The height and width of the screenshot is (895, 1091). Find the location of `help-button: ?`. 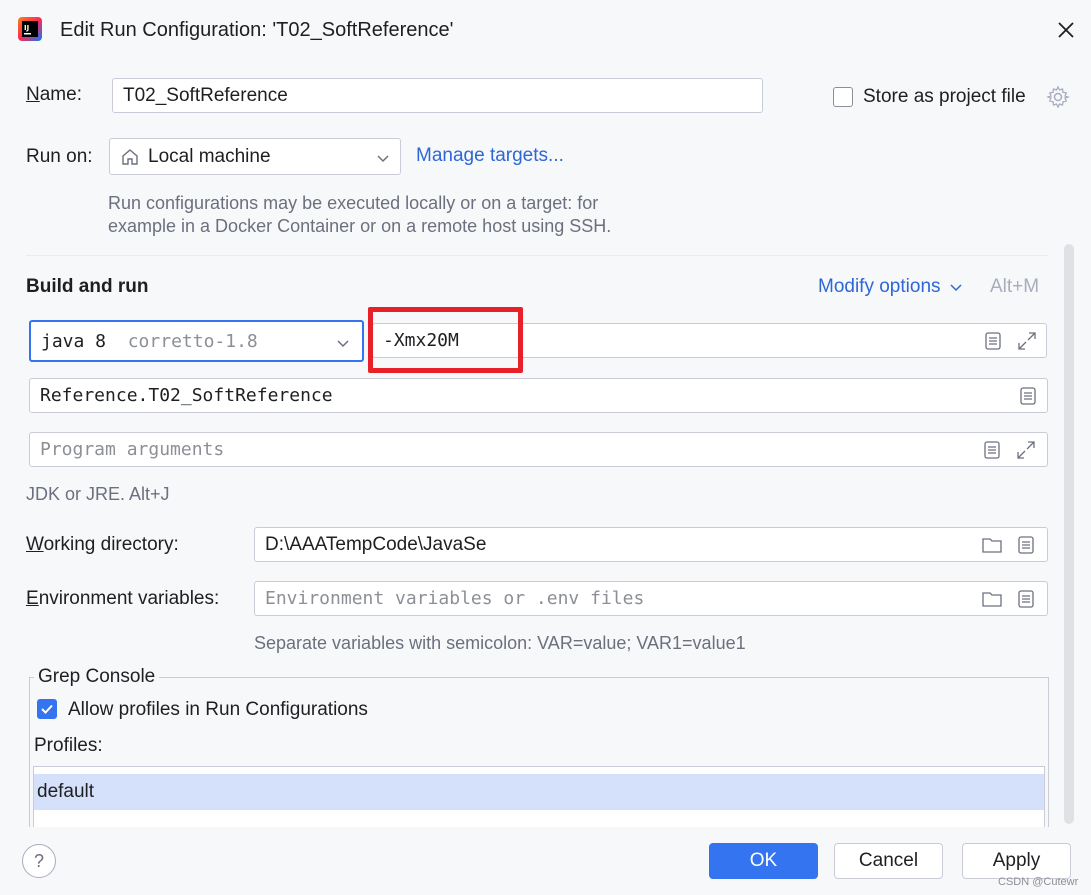

help-button: ? is located at coordinates (39, 861).